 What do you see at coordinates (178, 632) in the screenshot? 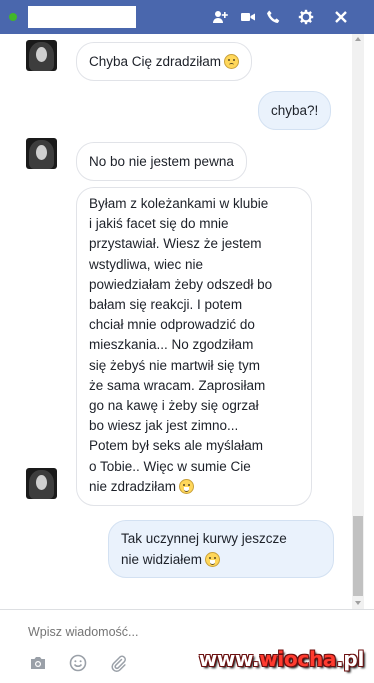
I see `message-input` at bounding box center [178, 632].